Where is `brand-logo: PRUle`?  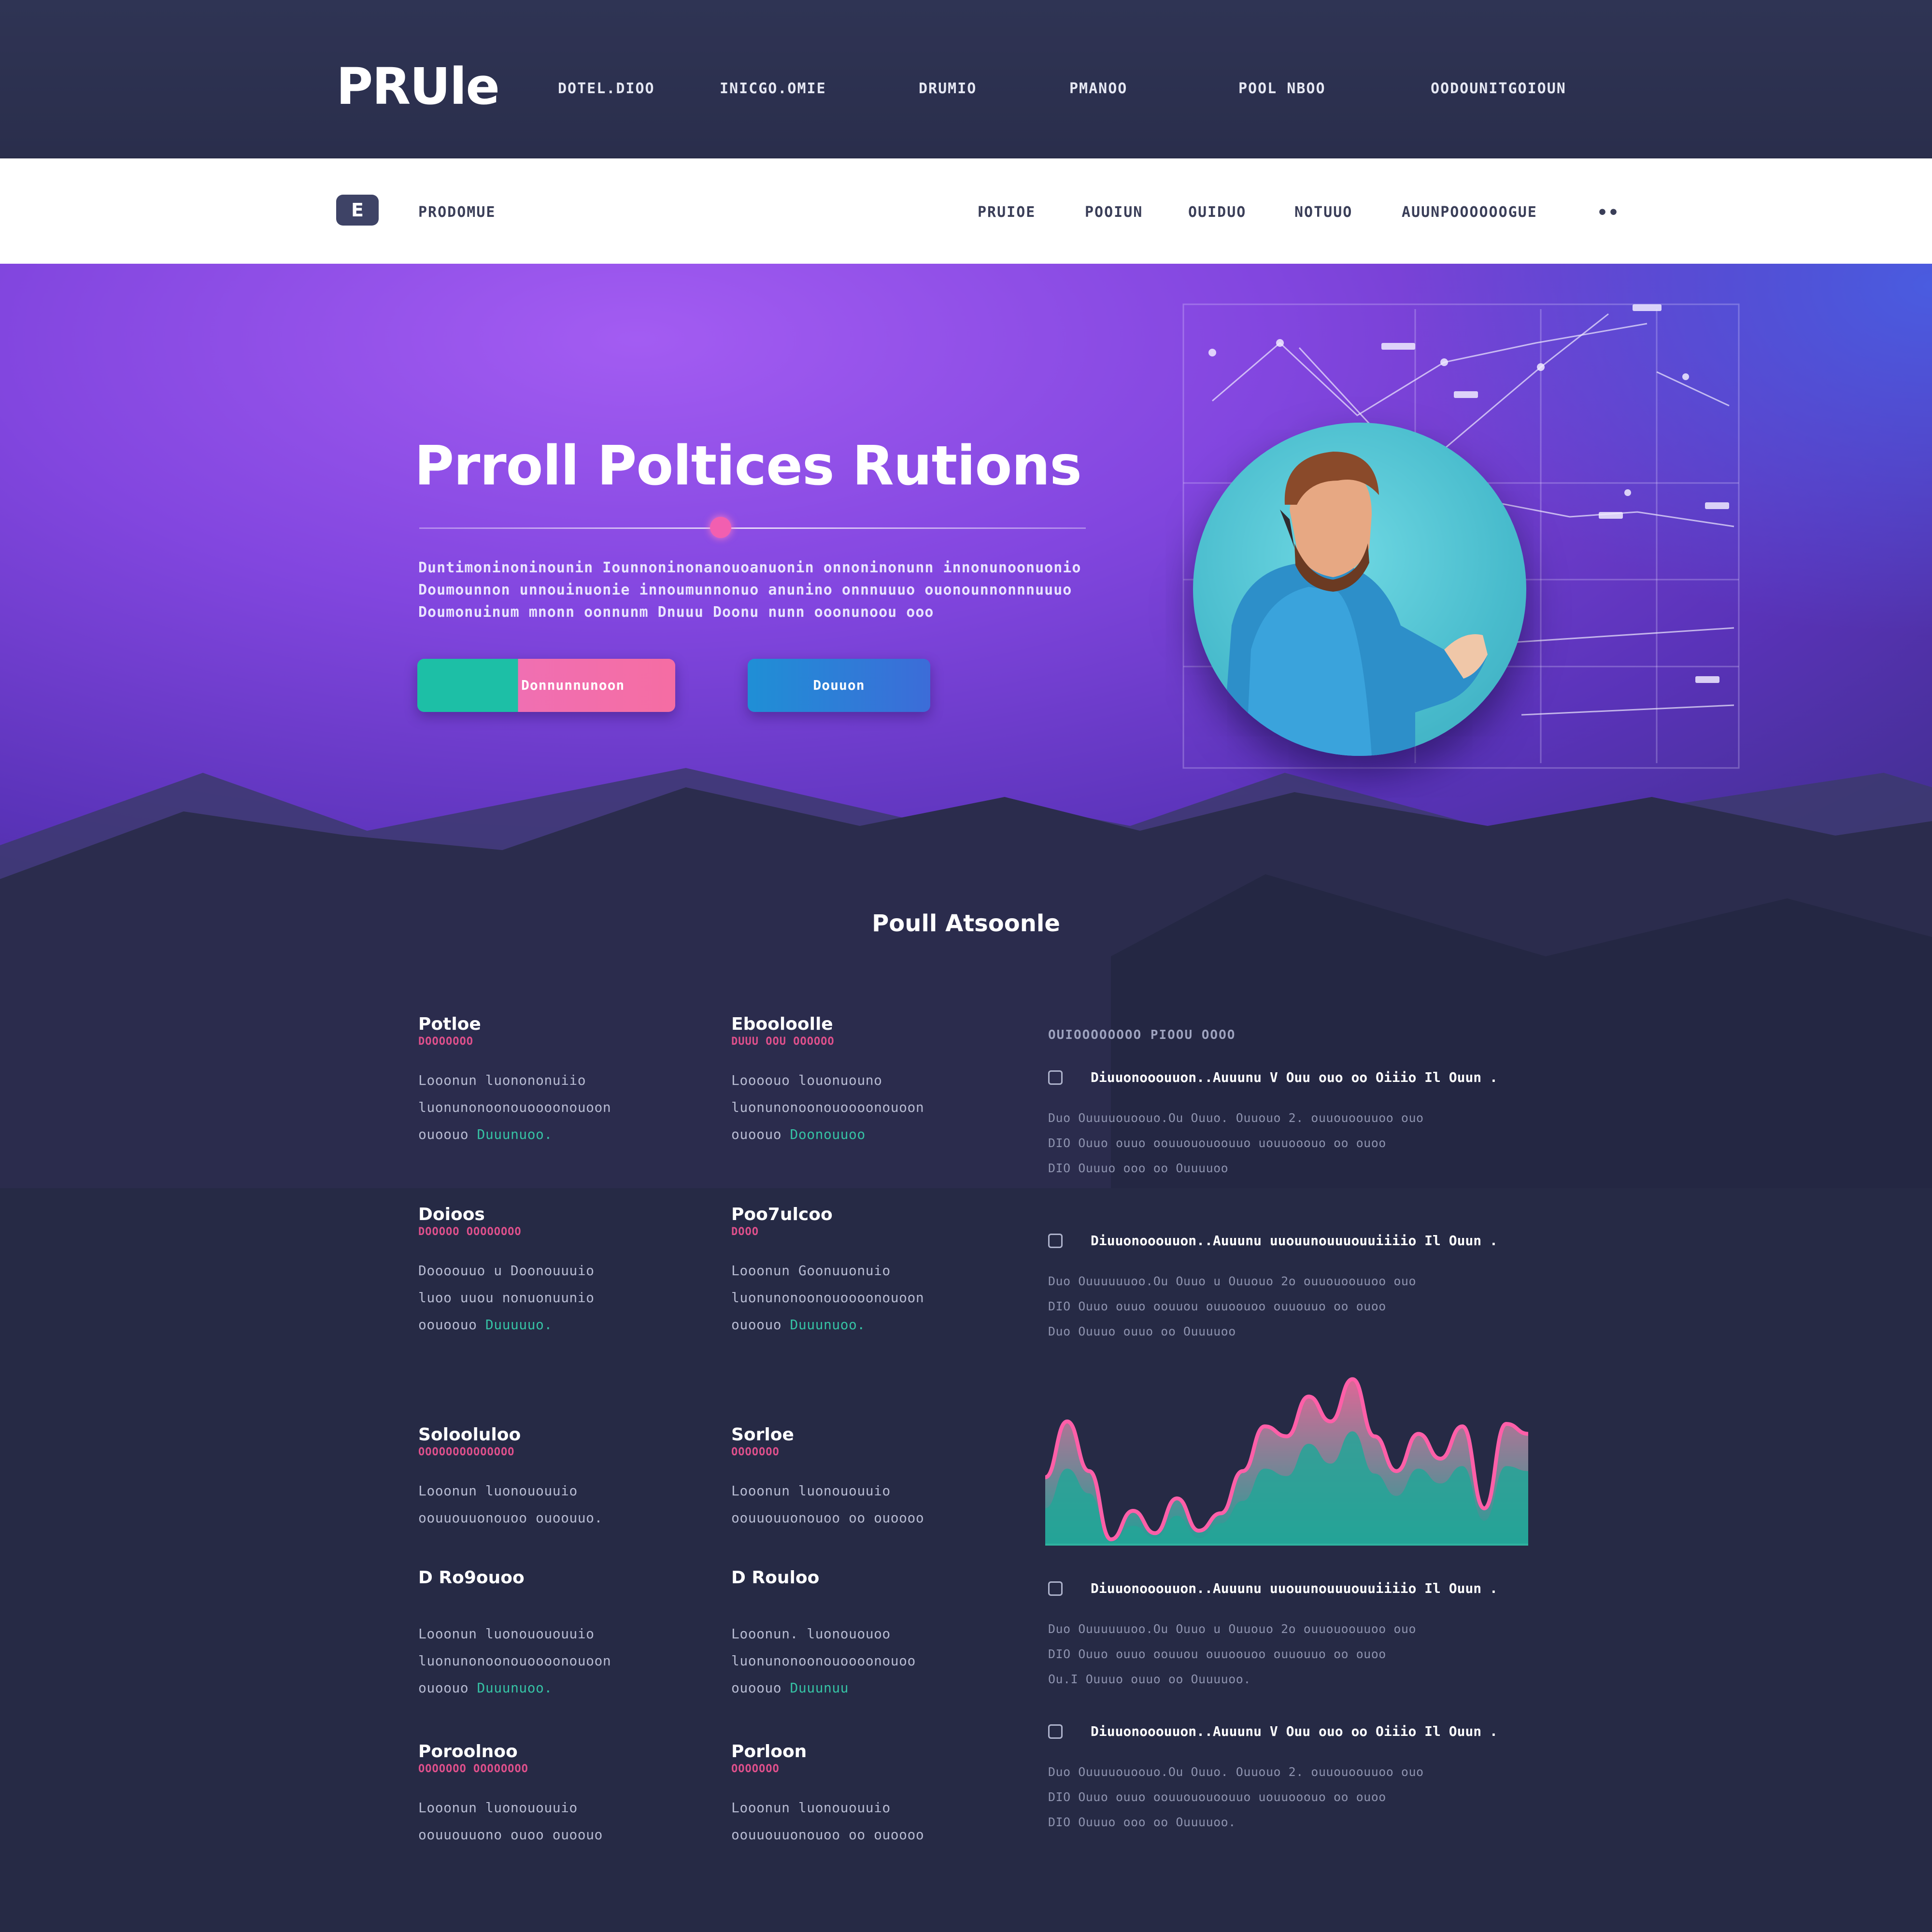
brand-logo: PRUle is located at coordinates (418, 86).